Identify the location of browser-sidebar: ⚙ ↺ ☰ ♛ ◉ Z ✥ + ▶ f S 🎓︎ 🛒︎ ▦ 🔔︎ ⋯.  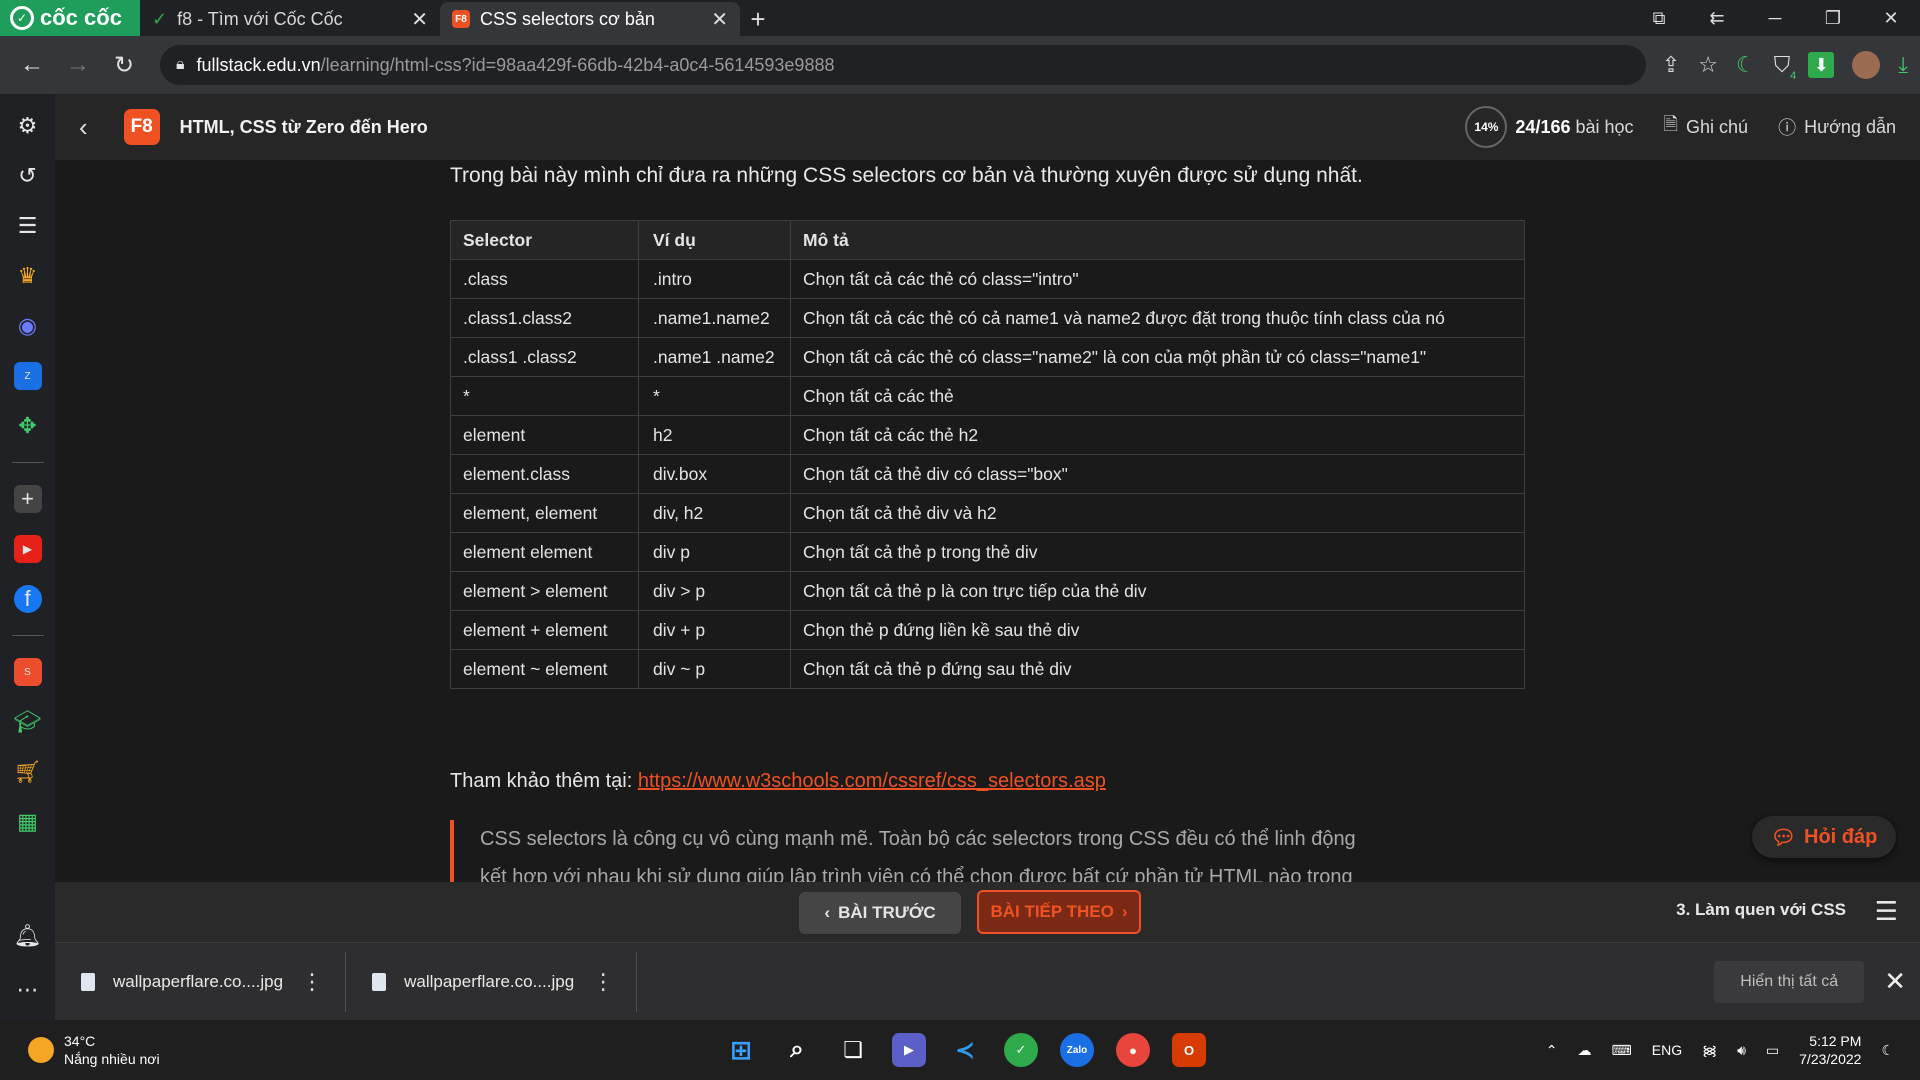
(27, 557).